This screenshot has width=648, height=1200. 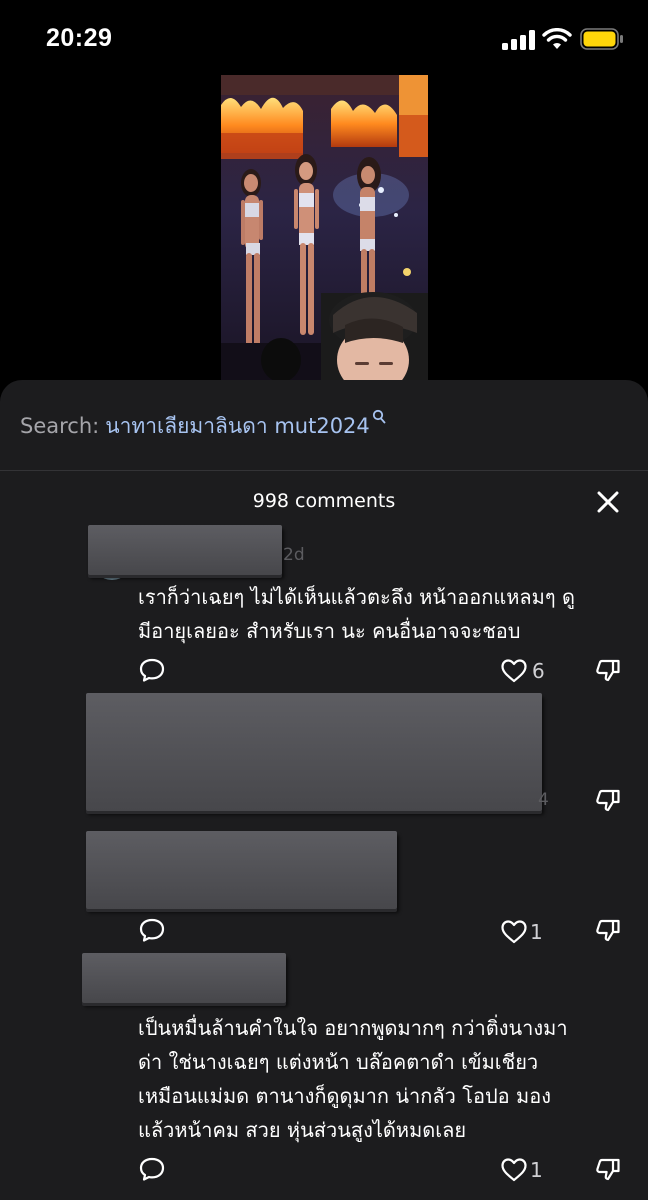 What do you see at coordinates (324, 501) in the screenshot?
I see `comments-count: 998 comments` at bounding box center [324, 501].